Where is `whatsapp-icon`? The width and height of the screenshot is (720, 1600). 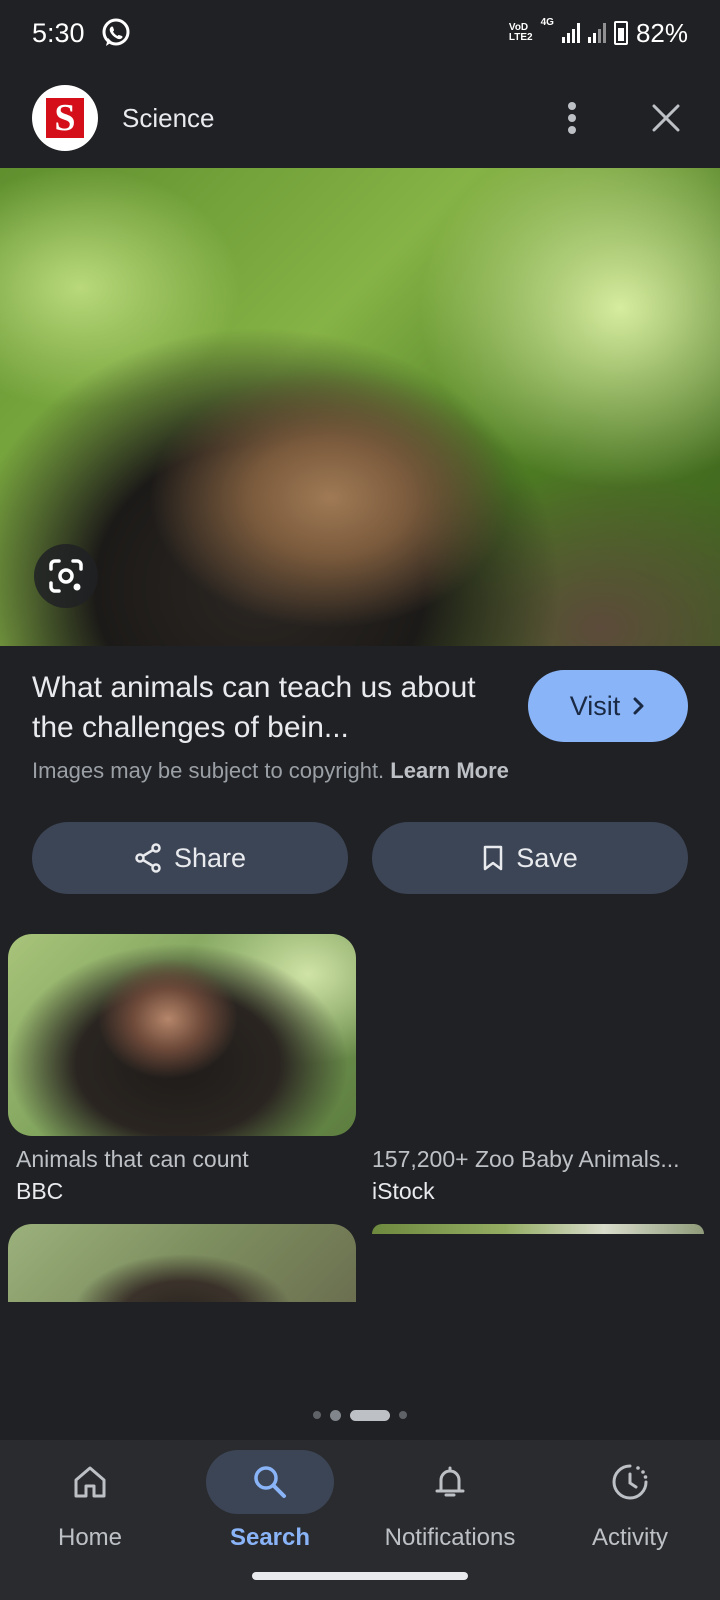
whatsapp-icon is located at coordinates (116, 32).